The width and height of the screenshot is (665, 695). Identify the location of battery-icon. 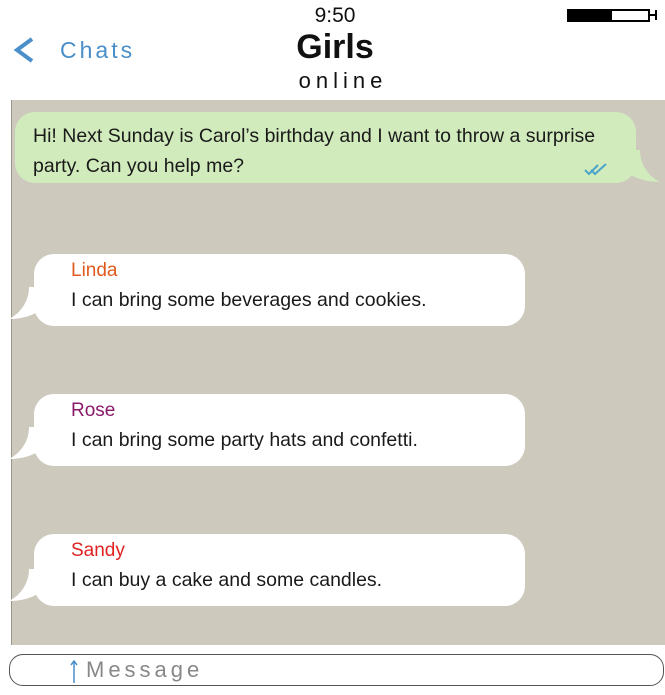
(608, 15).